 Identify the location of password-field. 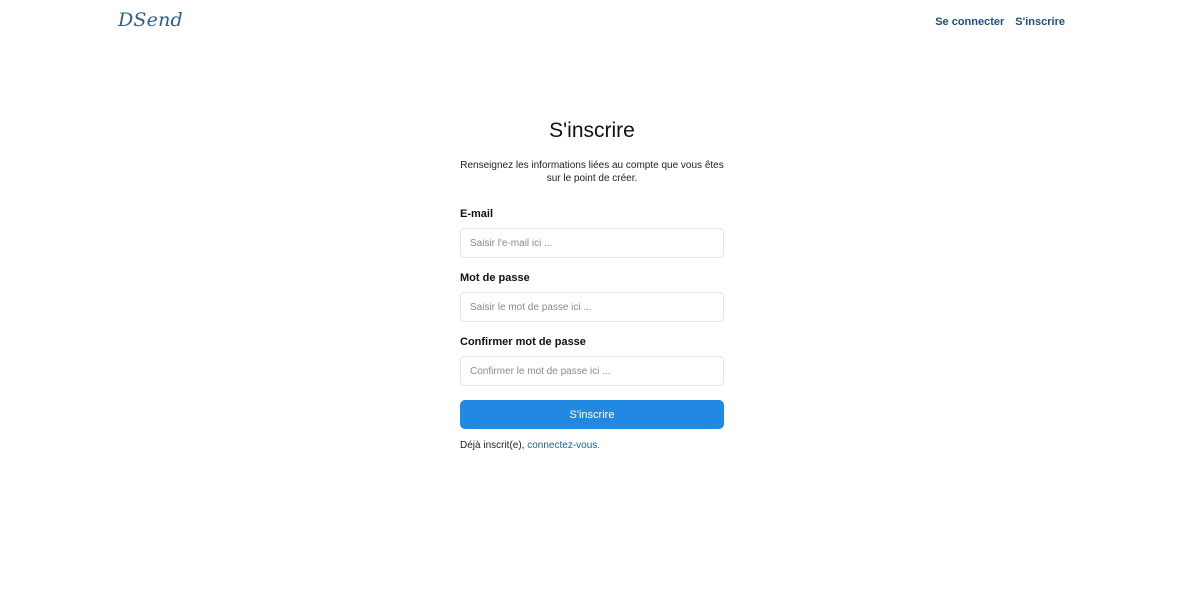
(592, 307).